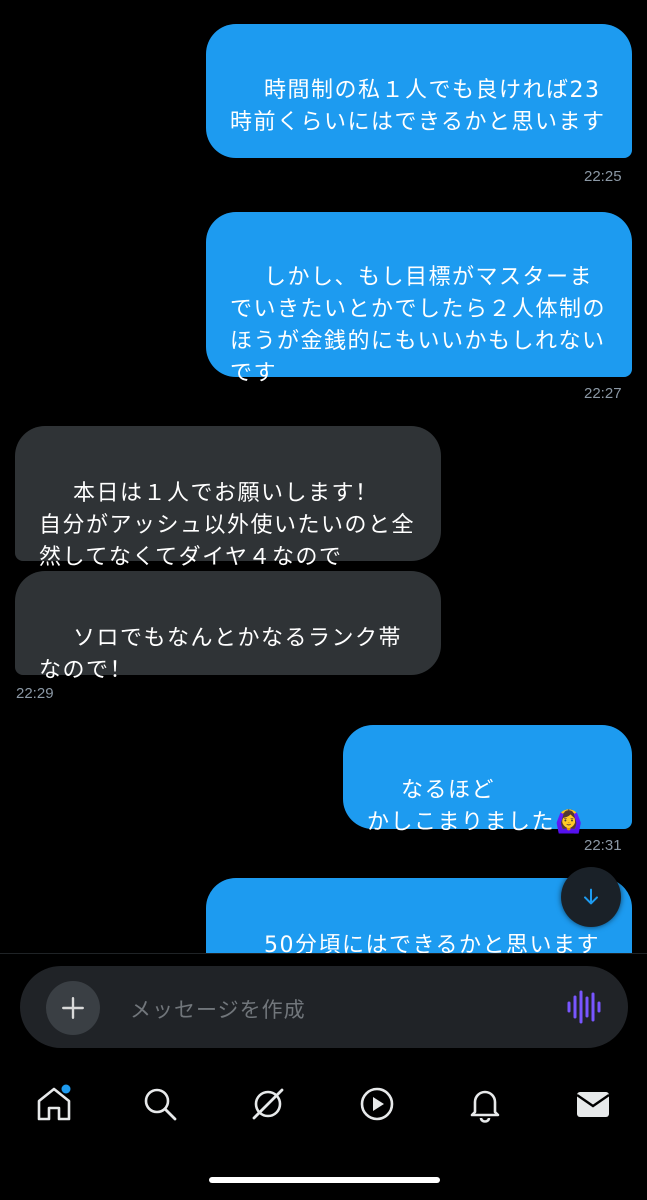 This screenshot has height=1200, width=647. I want to click on message-text: なるほど かしこまりました🙆‍♀️, so click(475, 806).